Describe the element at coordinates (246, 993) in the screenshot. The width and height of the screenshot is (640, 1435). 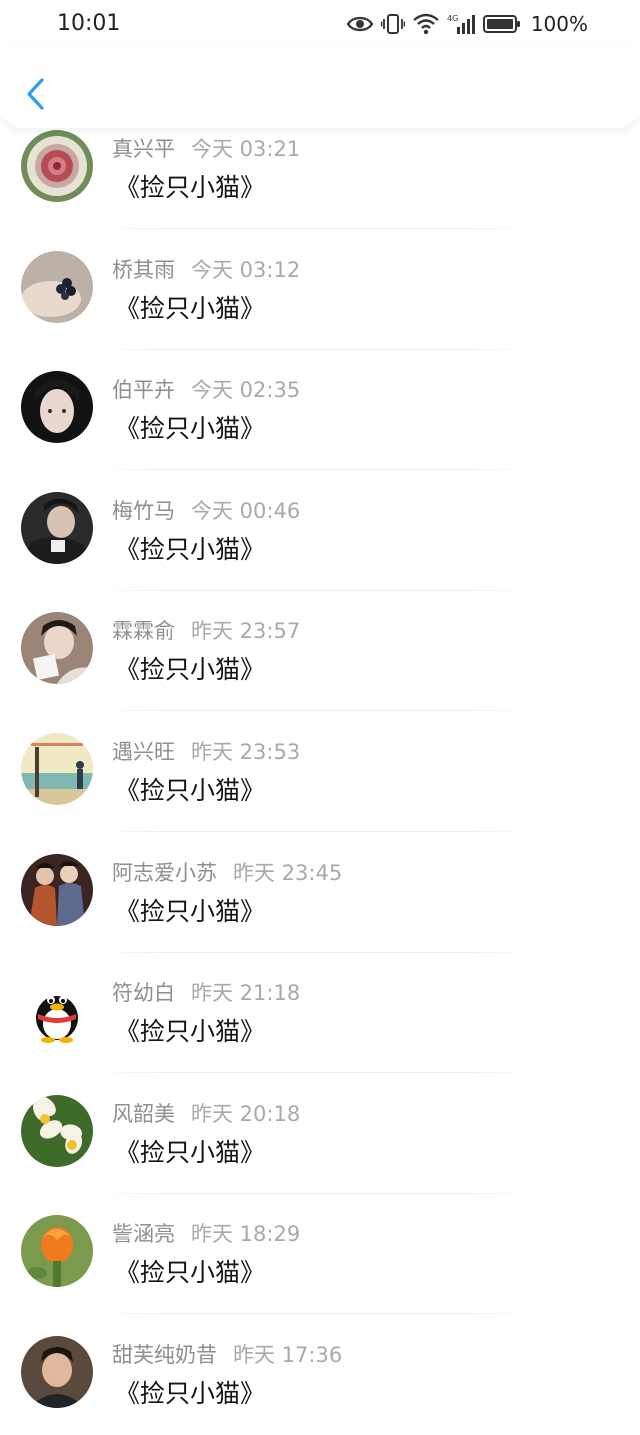
I see `comment-time: 昨天 21:18` at that location.